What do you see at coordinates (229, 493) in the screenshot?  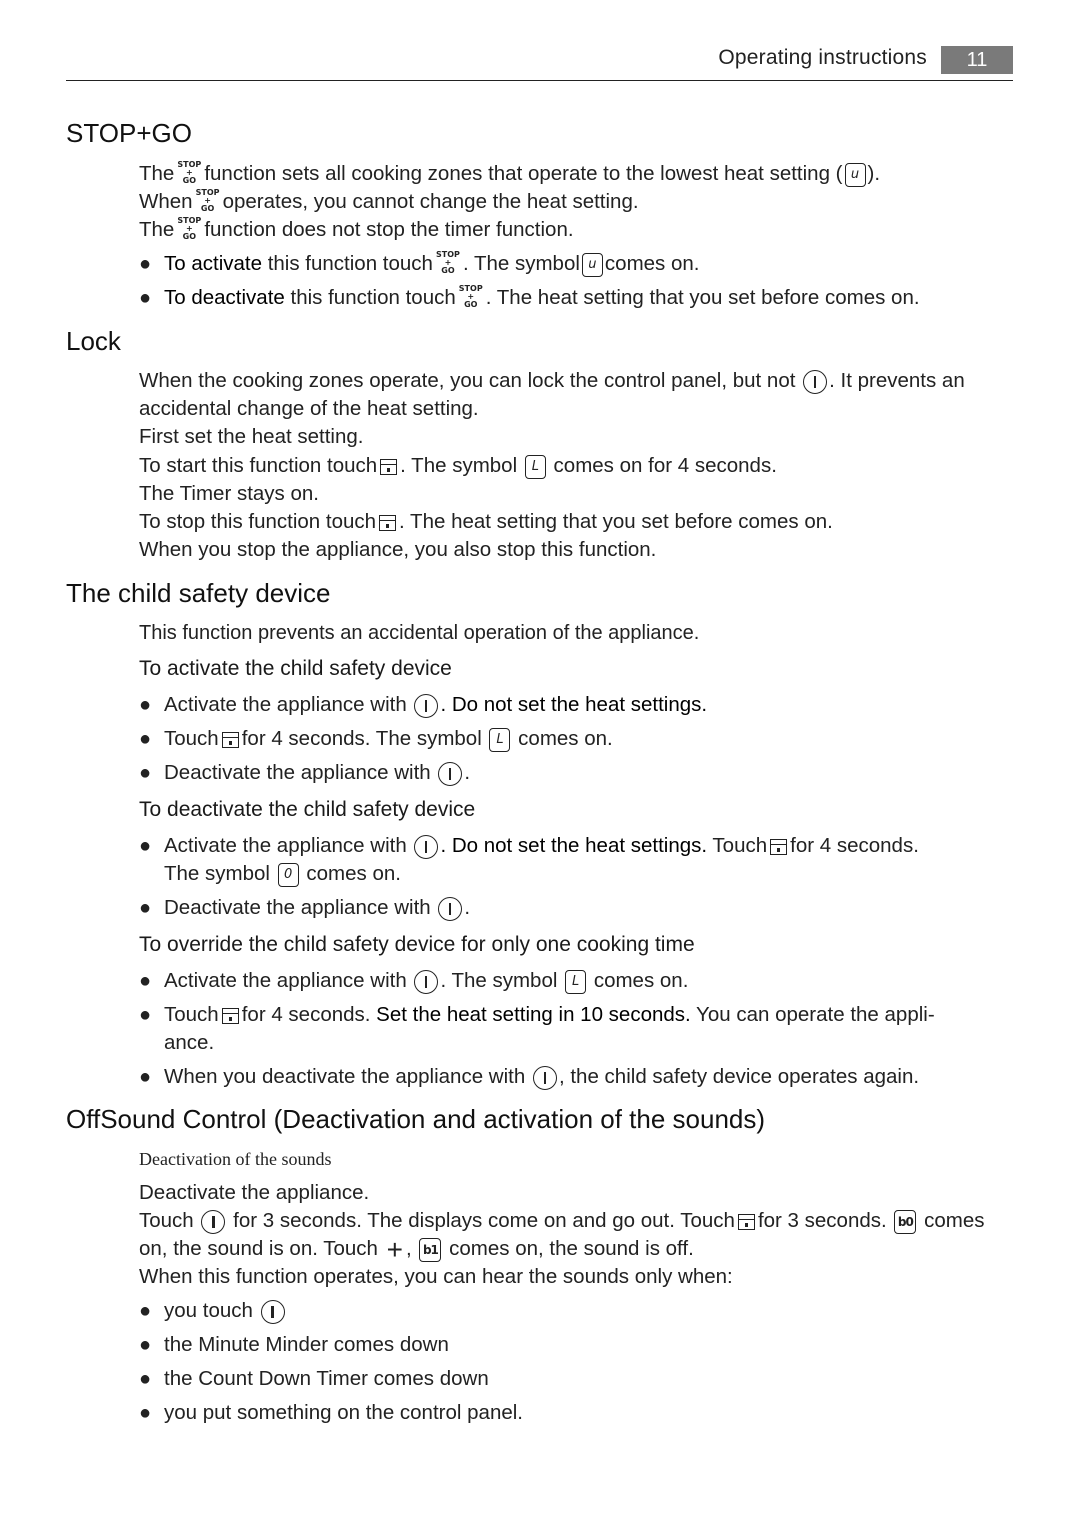 I see `lock-line-5: The Timer stays on.` at bounding box center [229, 493].